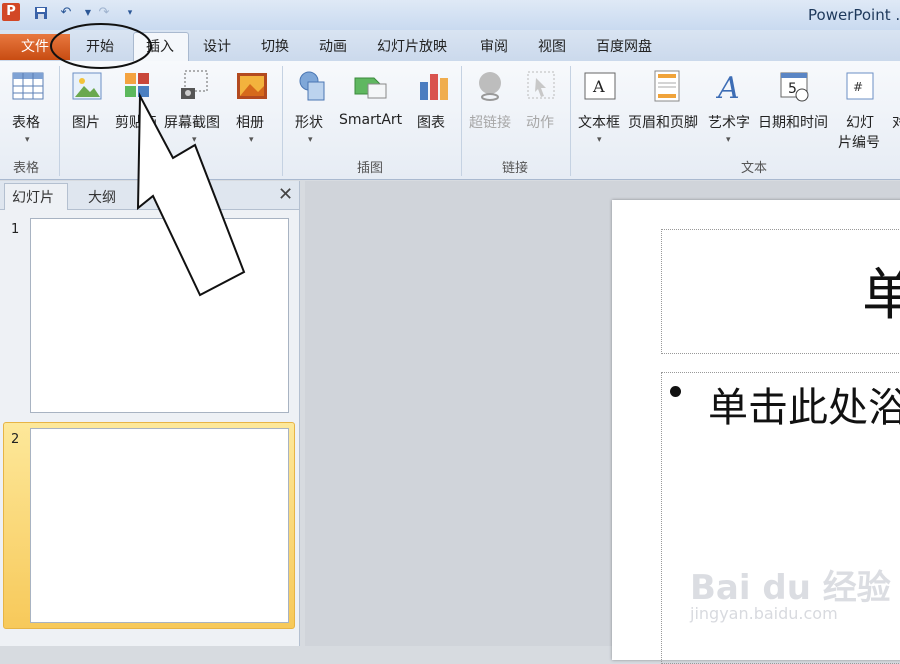 This screenshot has width=900, height=664. Describe the element at coordinates (191, 194) in the screenshot. I see `annotation-arrow` at that location.